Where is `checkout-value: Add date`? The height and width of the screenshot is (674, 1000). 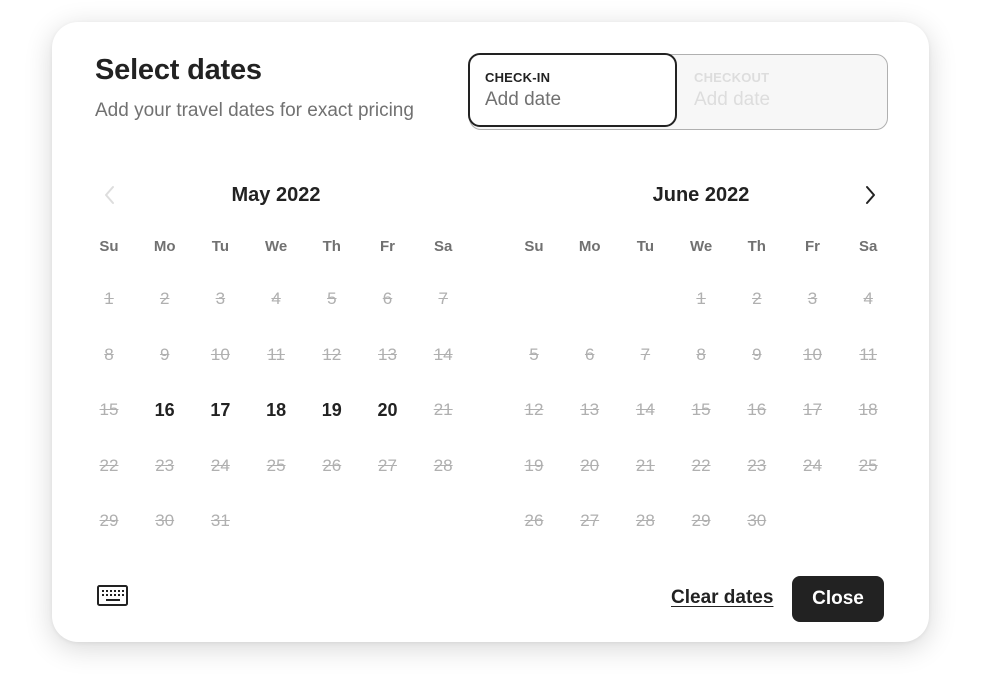
checkout-value: Add date is located at coordinates (732, 99).